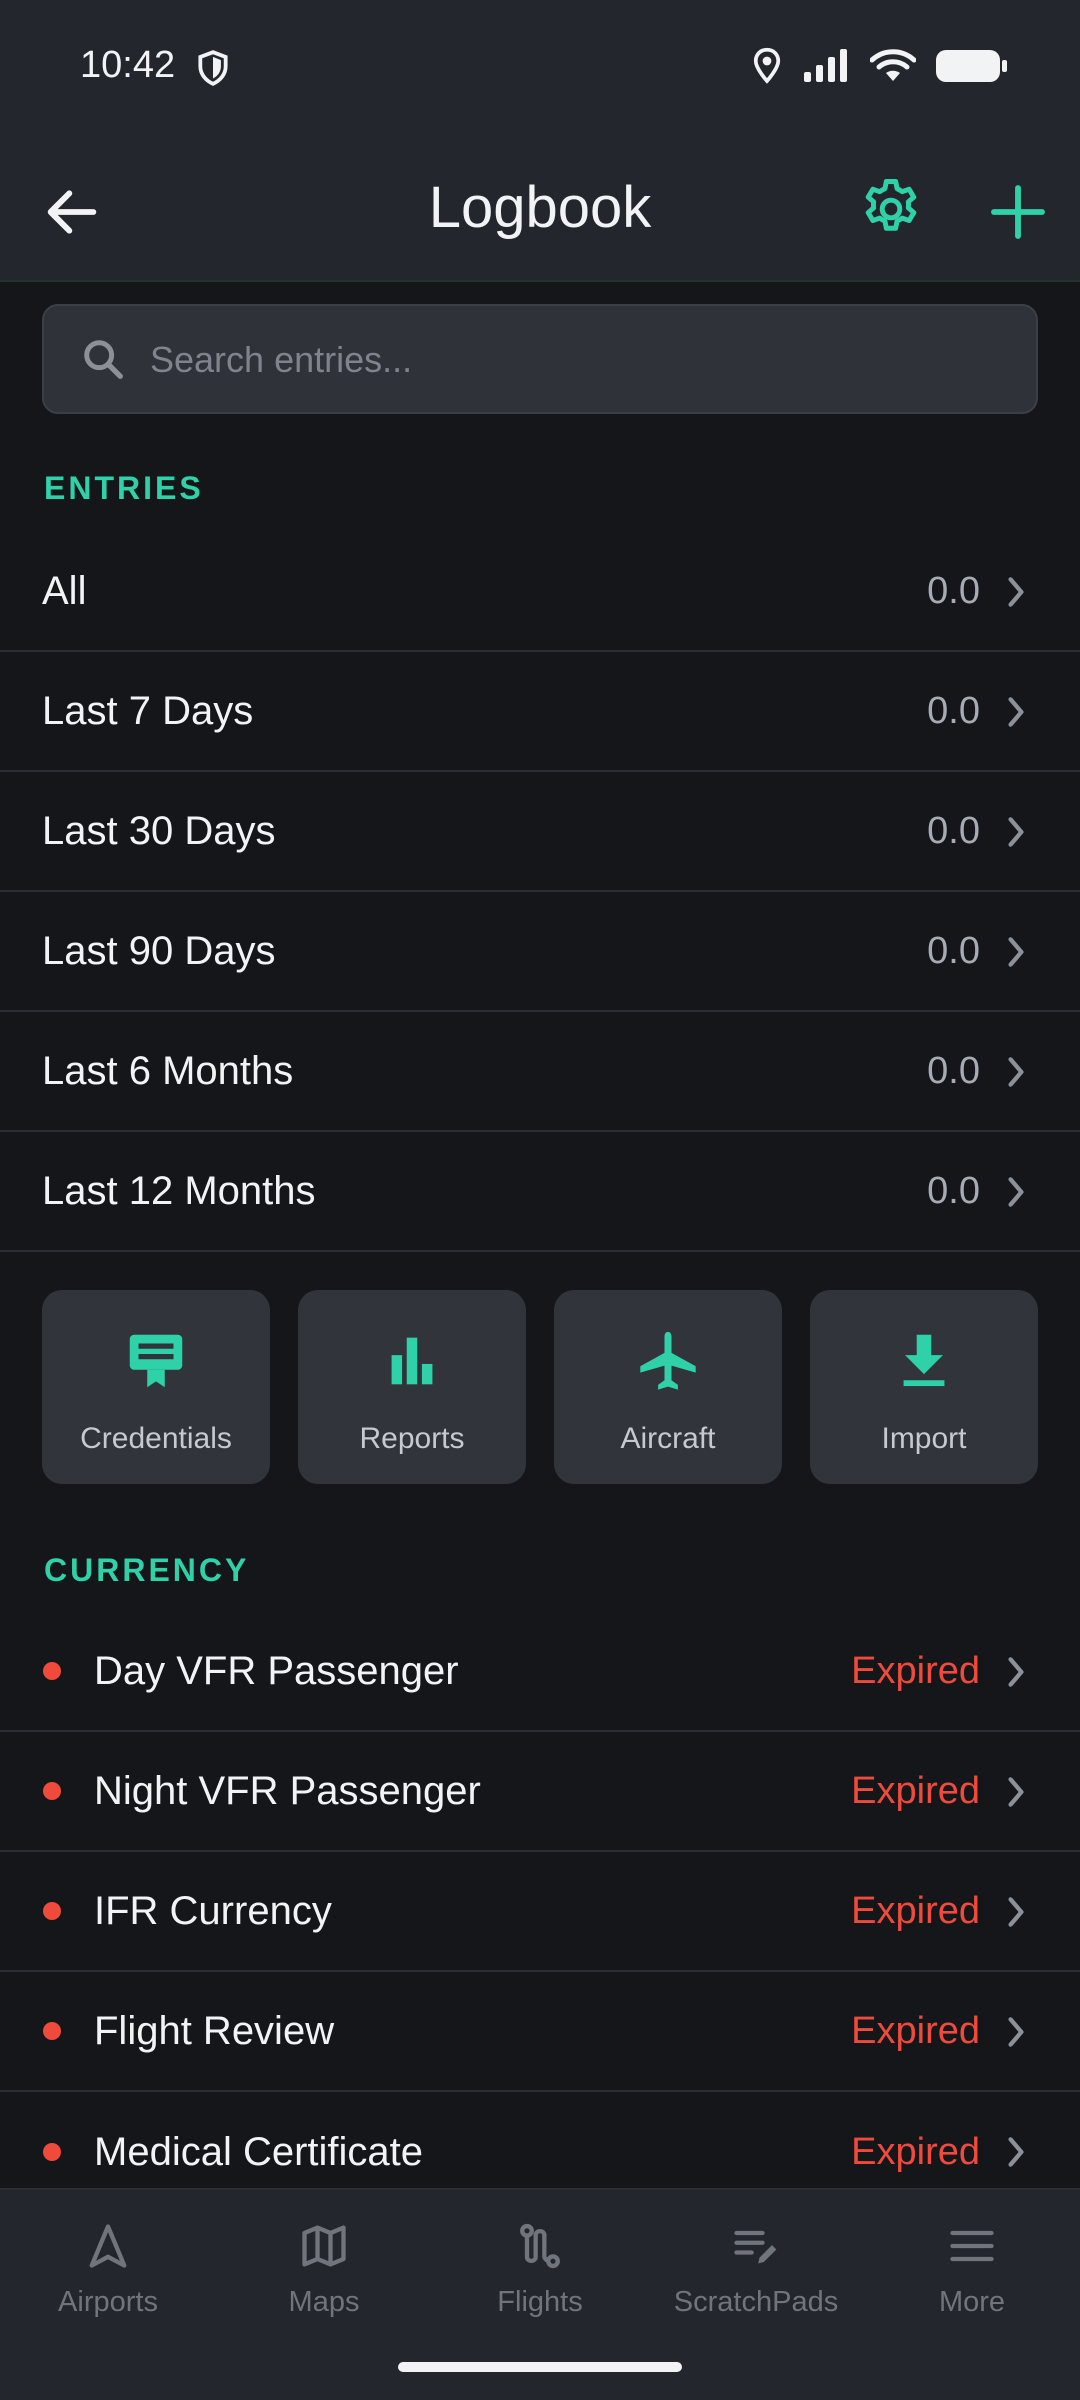  I want to click on entry-row-last-6-months: Last 6 Months 0.0, so click(540, 1072).